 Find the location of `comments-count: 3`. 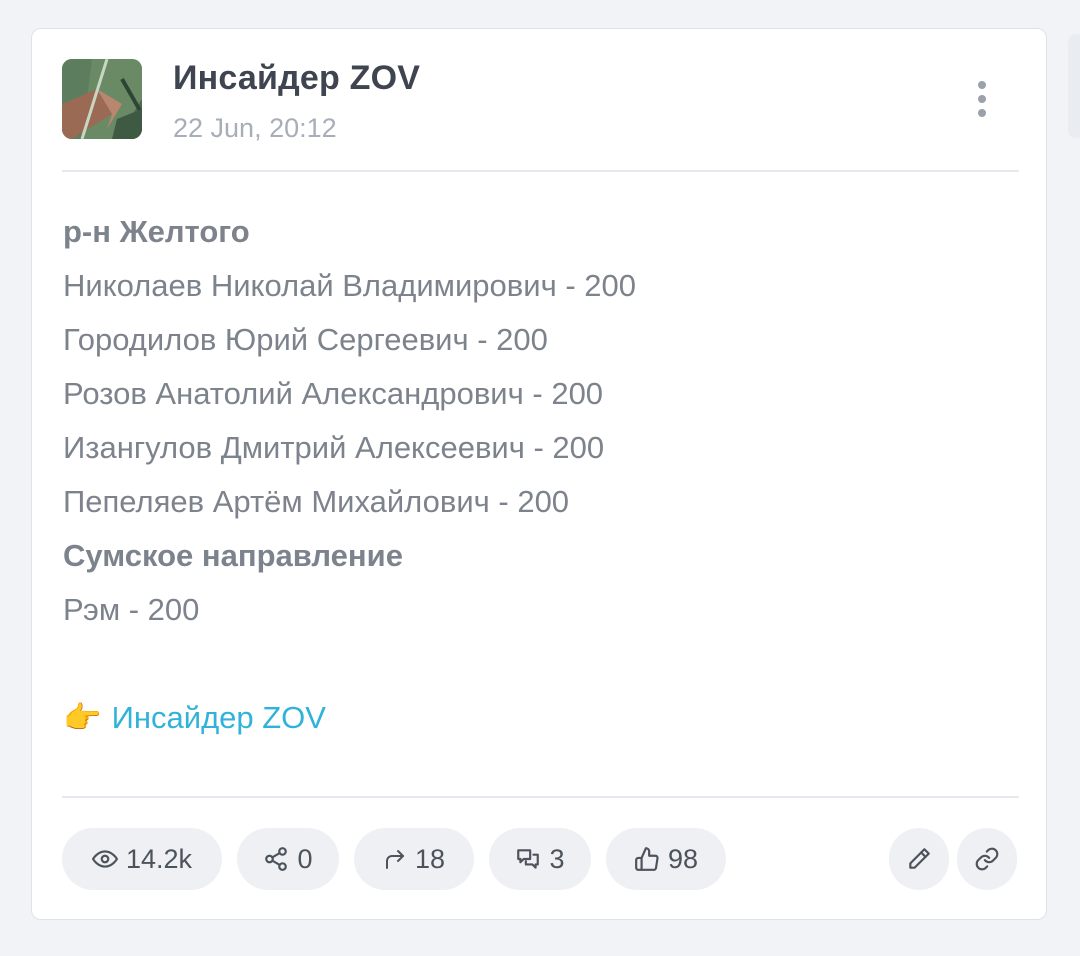

comments-count: 3 is located at coordinates (557, 858).